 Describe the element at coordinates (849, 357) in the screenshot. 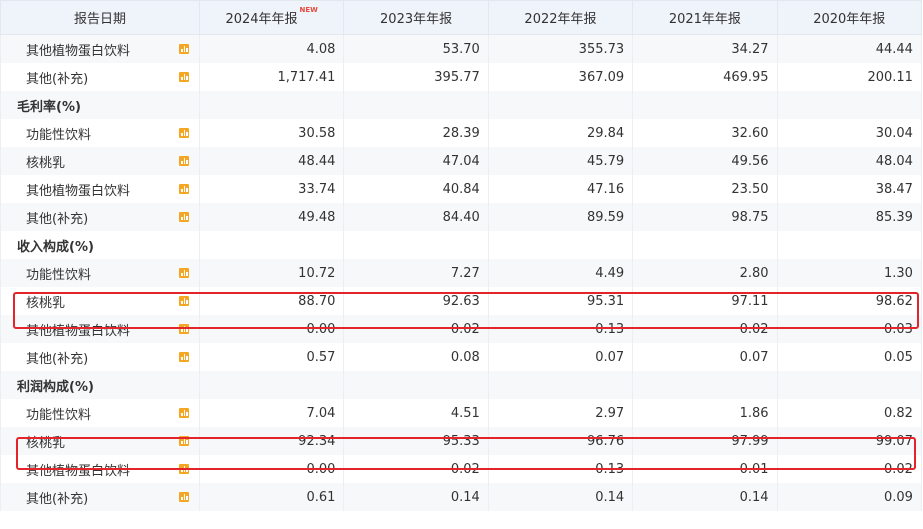

I see `value-cell: 0.05` at that location.